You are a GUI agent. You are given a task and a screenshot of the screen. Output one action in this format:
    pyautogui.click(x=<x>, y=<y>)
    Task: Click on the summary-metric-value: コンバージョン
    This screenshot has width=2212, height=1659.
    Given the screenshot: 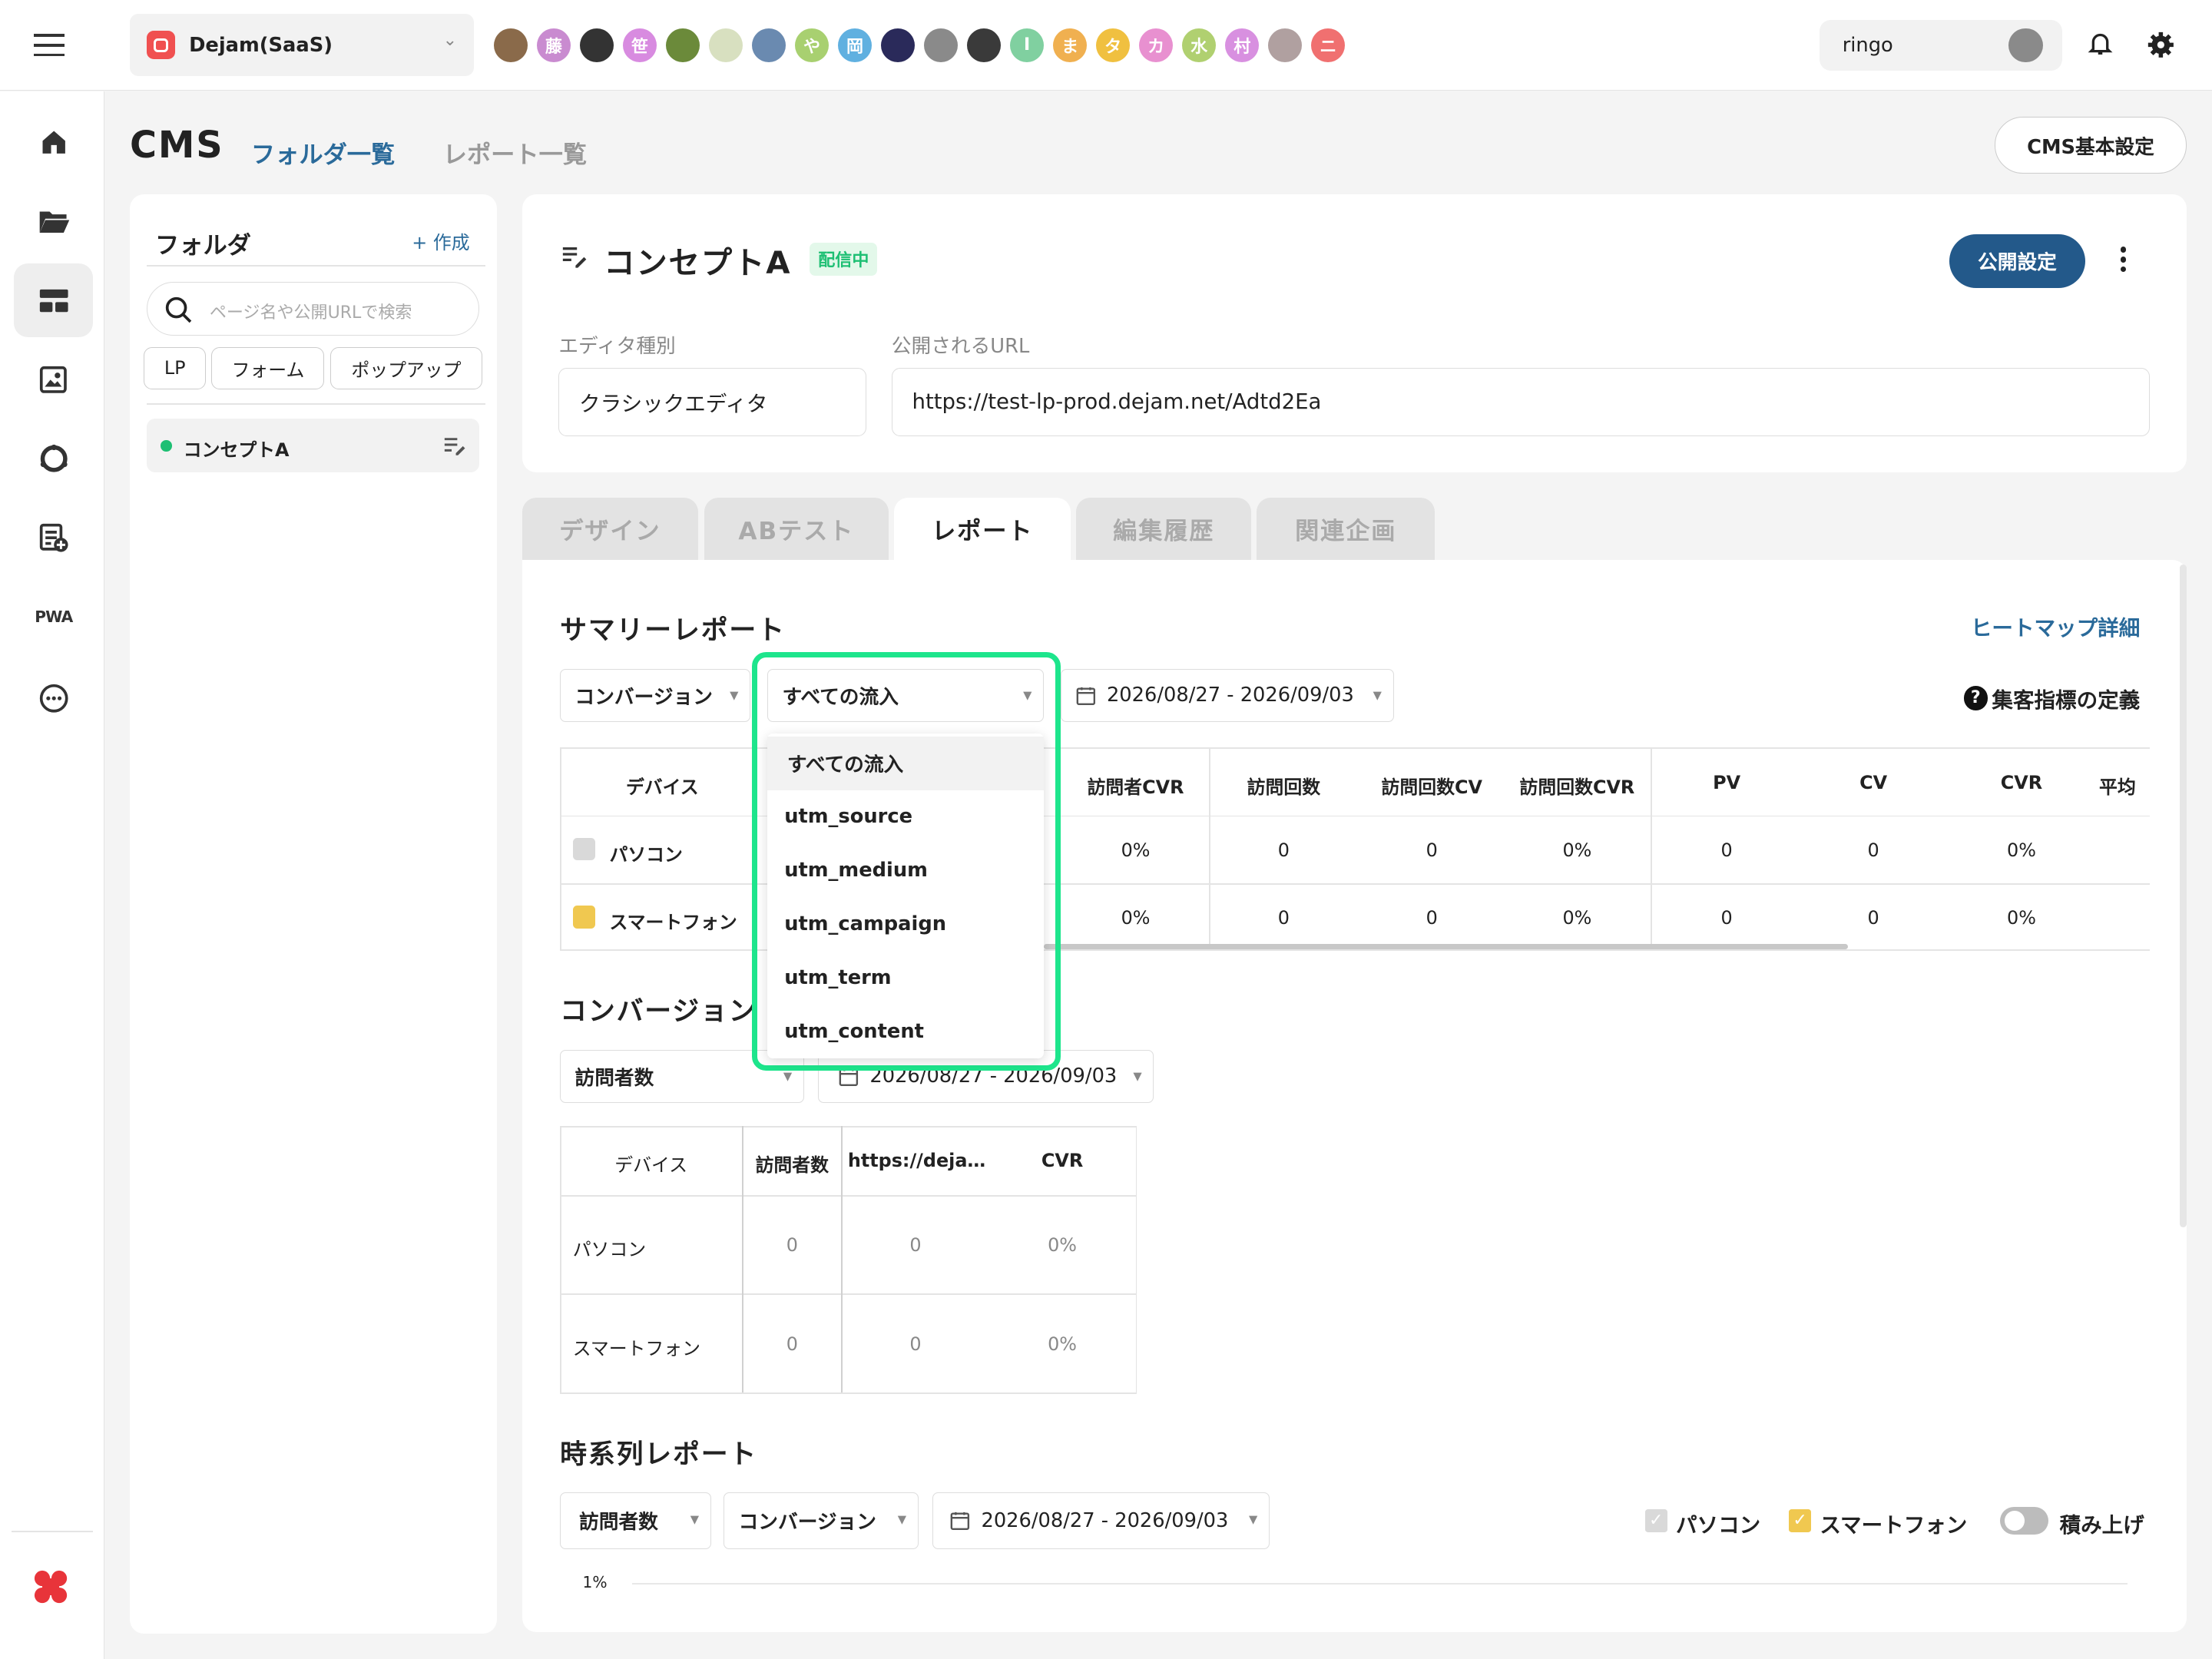 What is the action you would take?
    pyautogui.click(x=644, y=697)
    